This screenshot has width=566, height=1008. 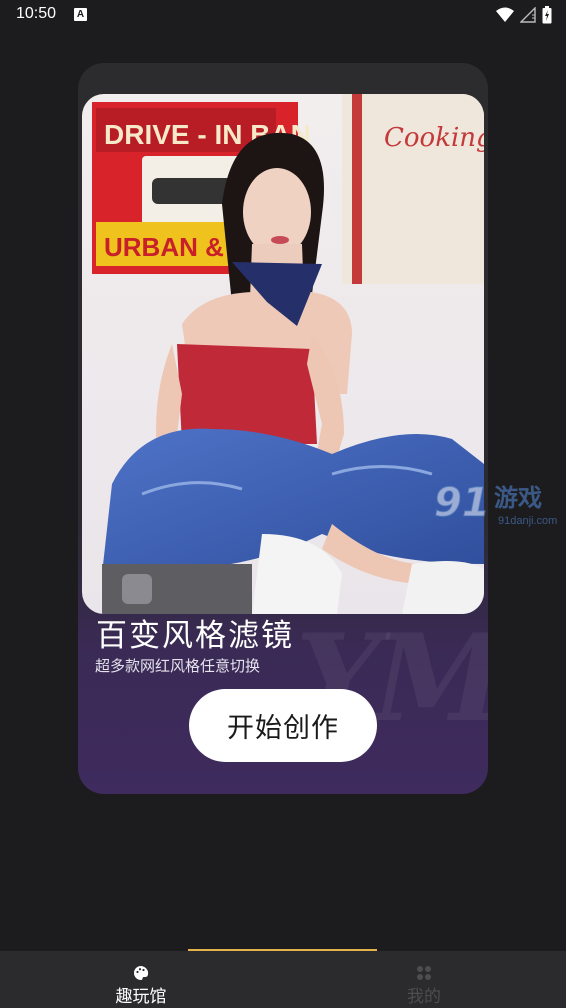 I want to click on poster-right-text: Cooking, so click(x=434, y=138).